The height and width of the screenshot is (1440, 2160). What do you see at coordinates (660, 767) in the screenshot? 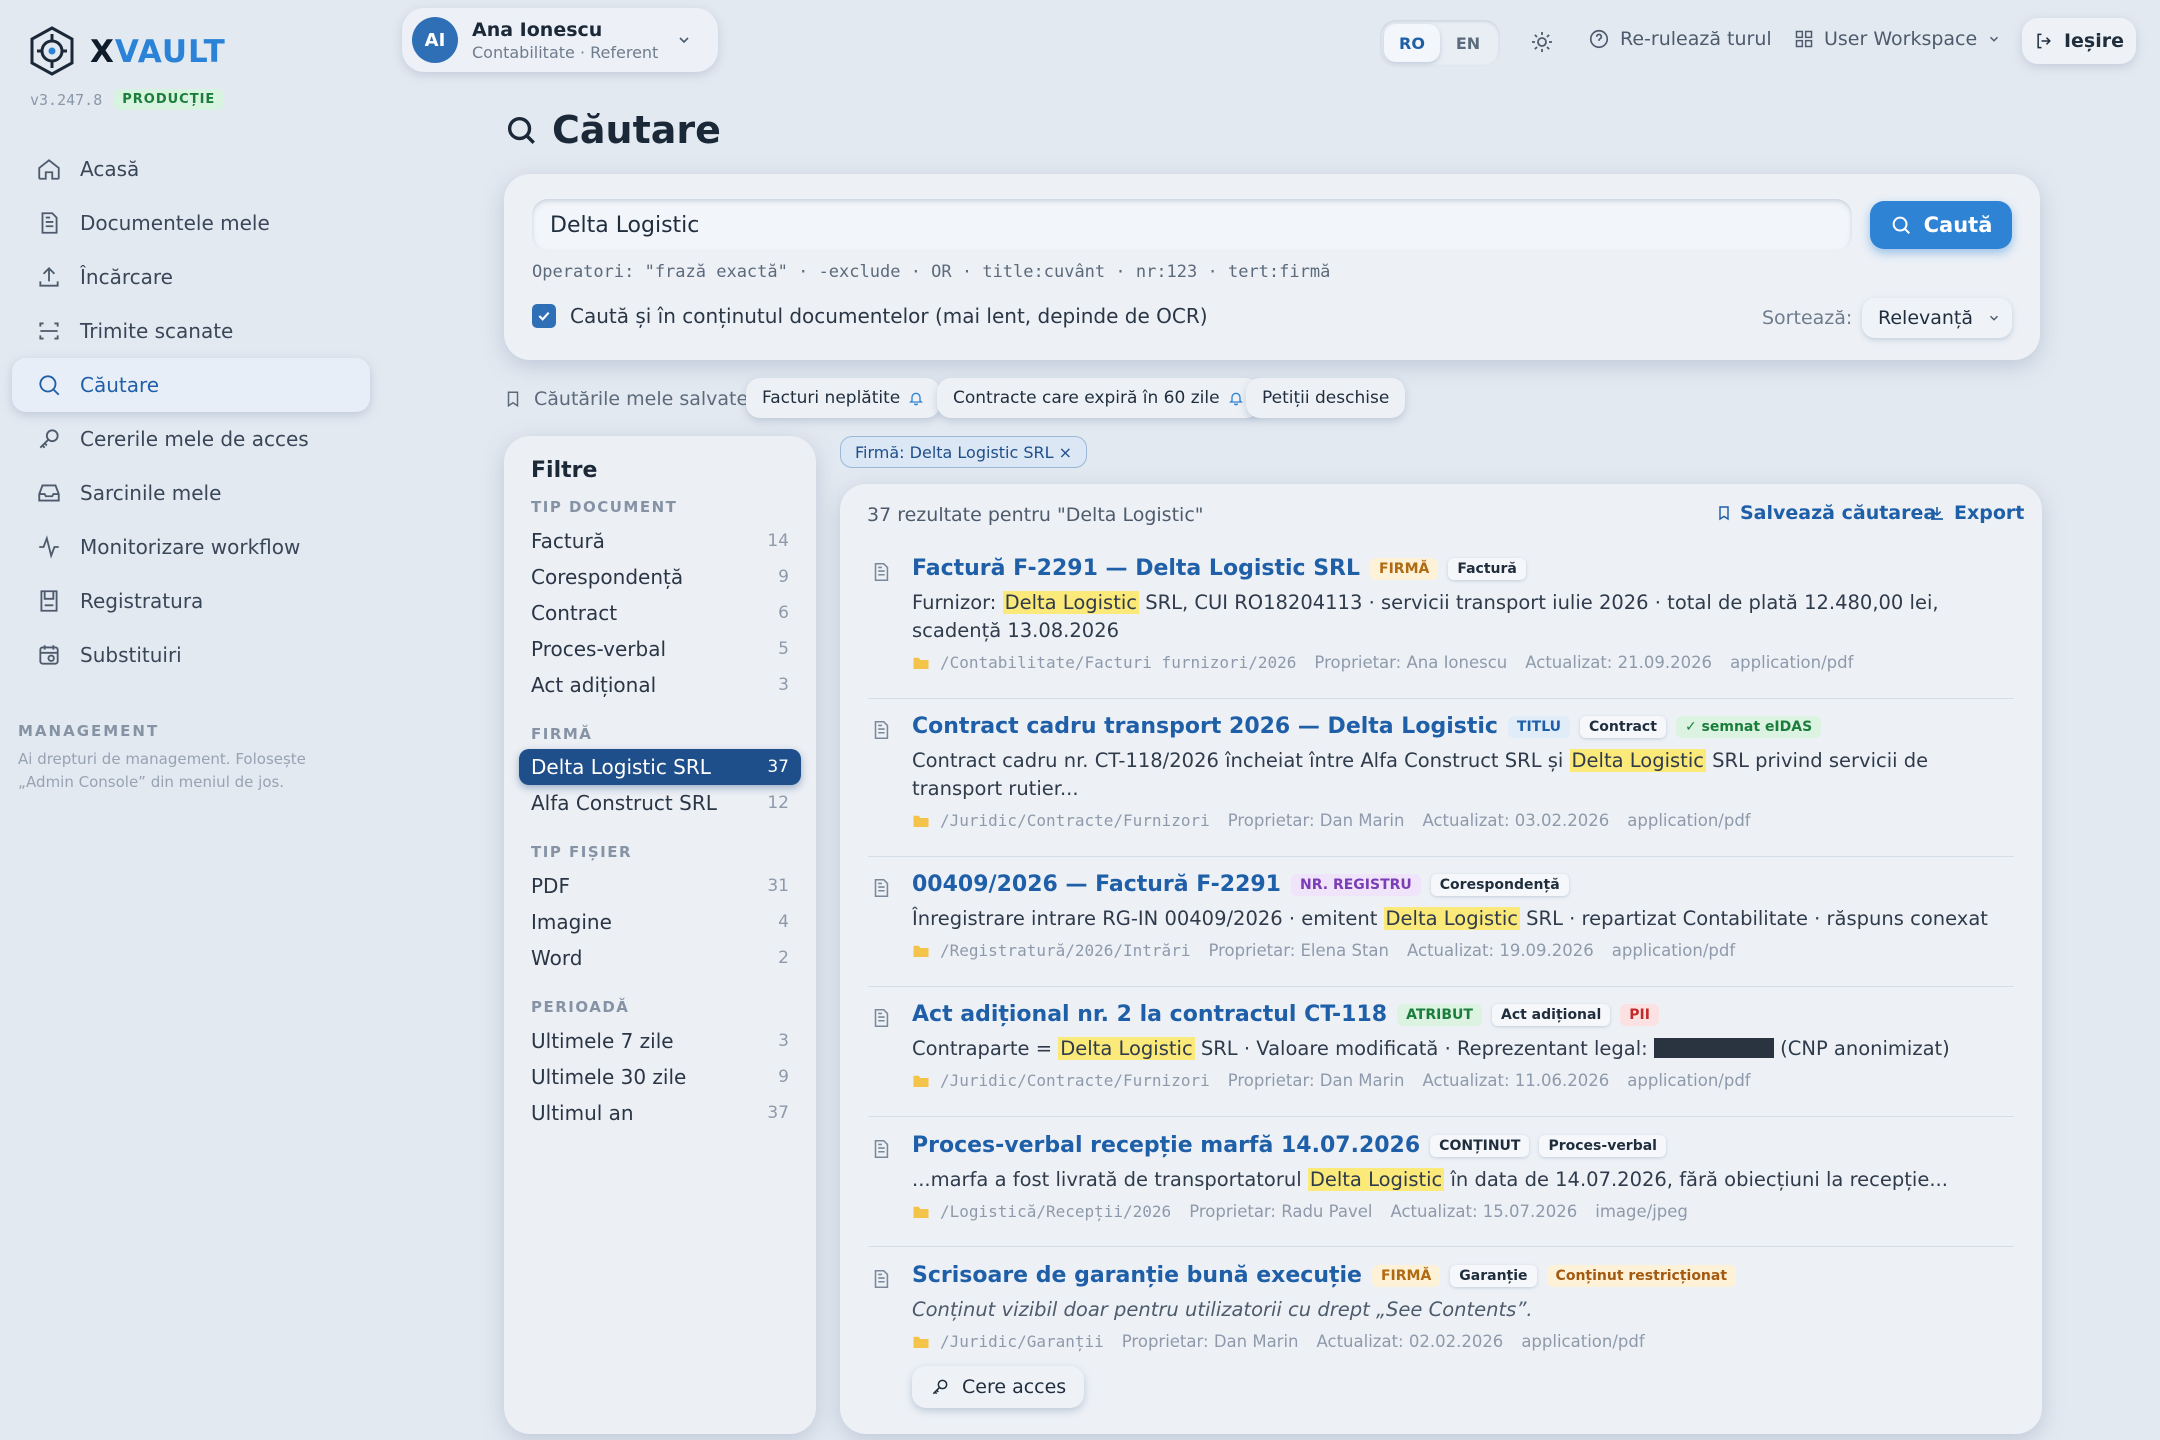
I see `filter-option-selected: Delta Logistic SRL 37` at bounding box center [660, 767].